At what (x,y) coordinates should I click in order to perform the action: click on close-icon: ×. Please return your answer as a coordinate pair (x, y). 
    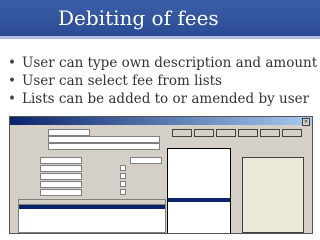
    Looking at the image, I should click on (306, 122).